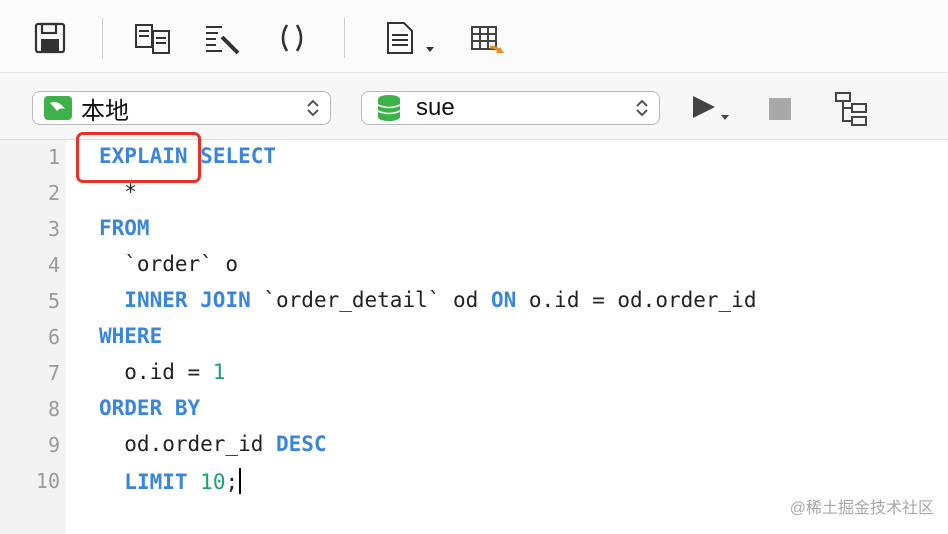 The height and width of the screenshot is (534, 948). Describe the element at coordinates (53, 157) in the screenshot. I see `line-number: 1` at that location.